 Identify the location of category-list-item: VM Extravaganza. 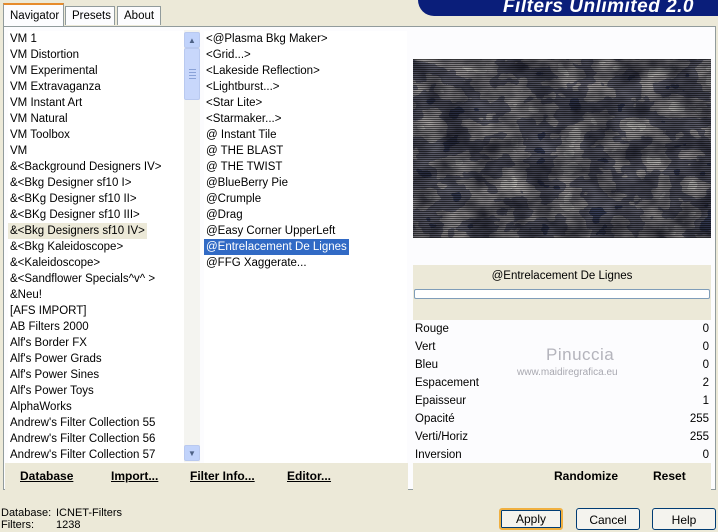
(55, 87).